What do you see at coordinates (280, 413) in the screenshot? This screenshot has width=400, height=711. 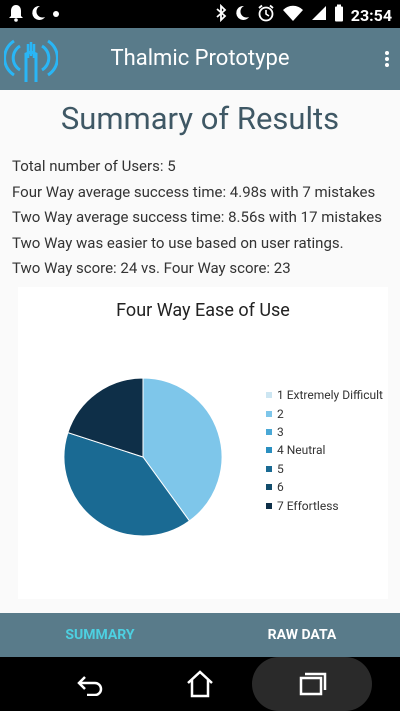 I see `legend-label: 2` at bounding box center [280, 413].